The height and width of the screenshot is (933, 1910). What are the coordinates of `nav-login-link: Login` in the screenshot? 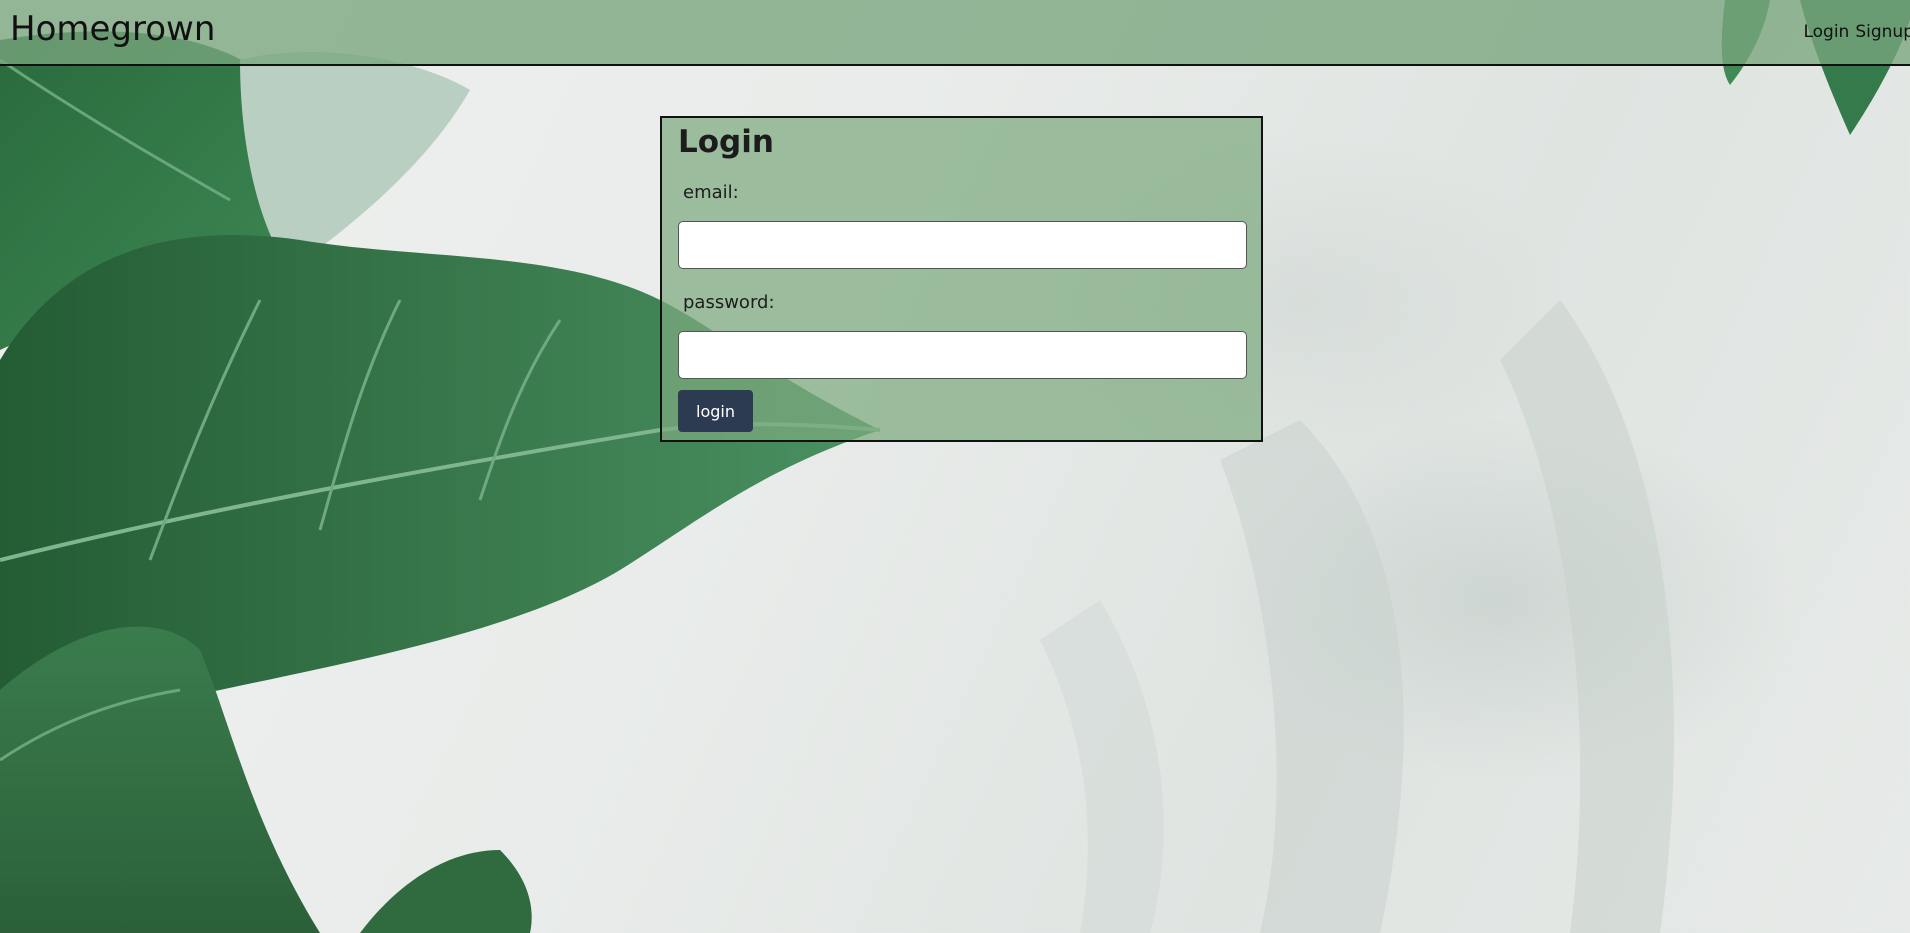 It's located at (1826, 32).